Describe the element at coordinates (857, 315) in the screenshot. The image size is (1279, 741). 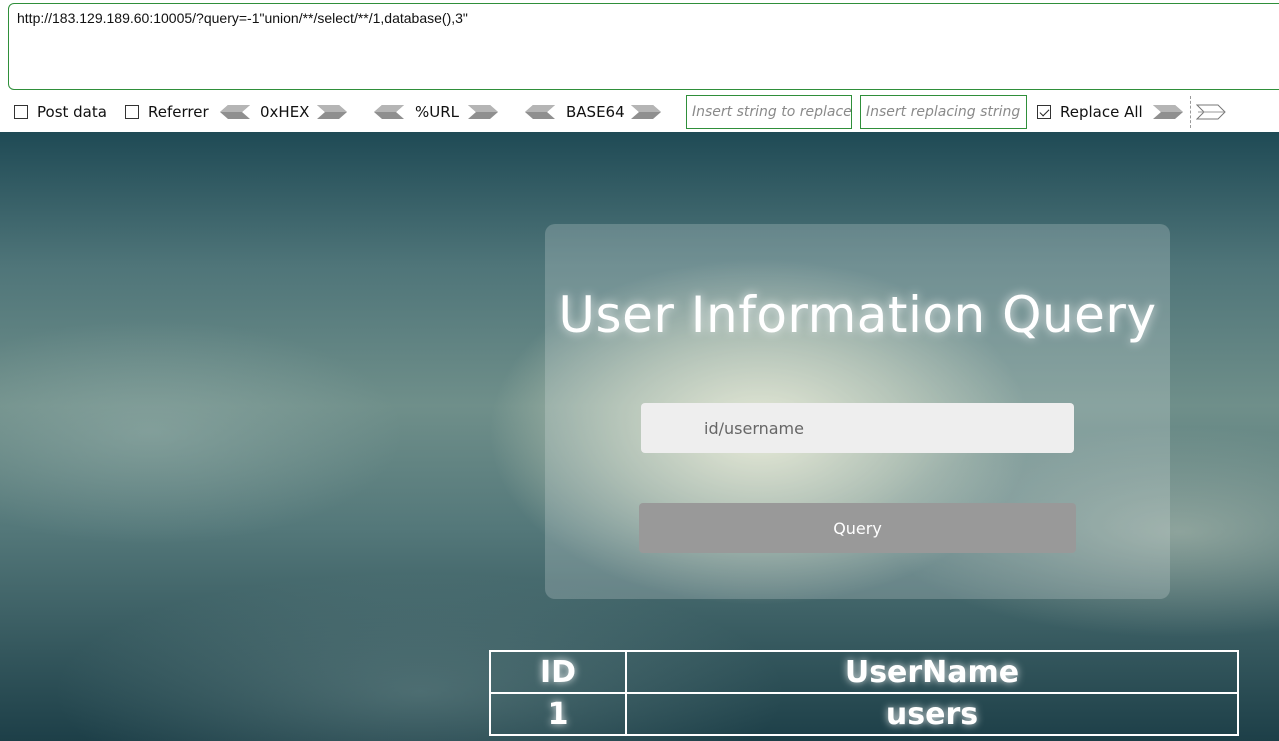
I see `page-title: User Information Query` at that location.